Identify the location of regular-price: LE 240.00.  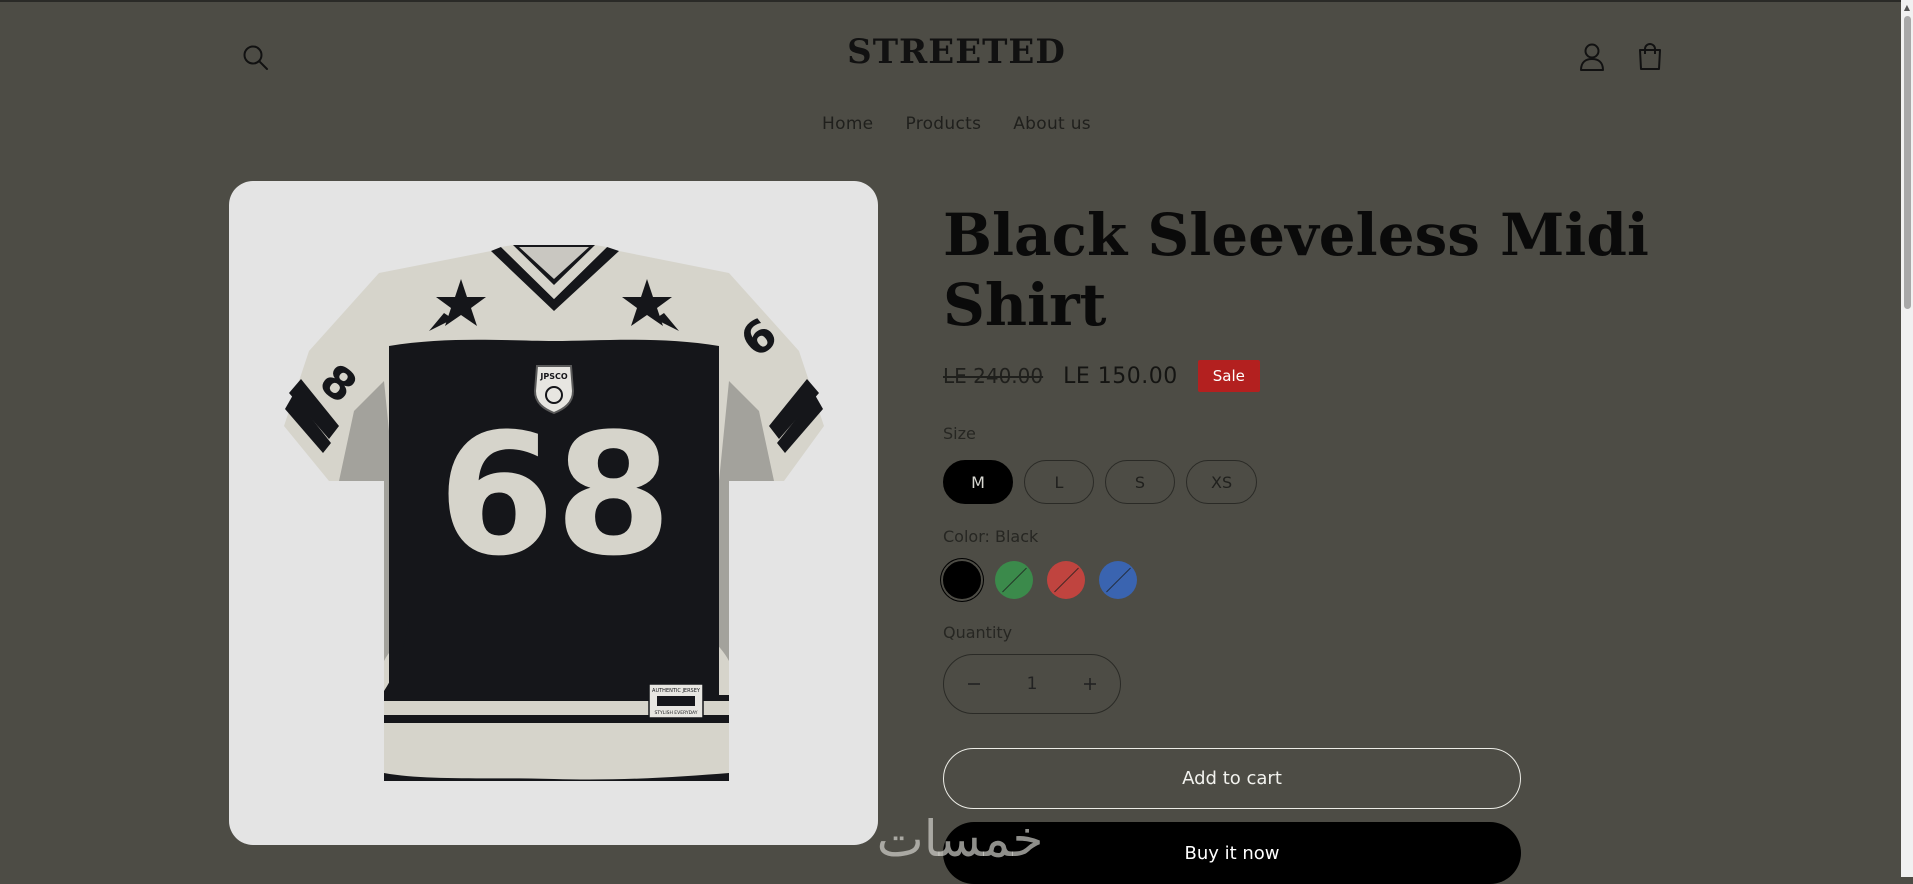
(993, 376).